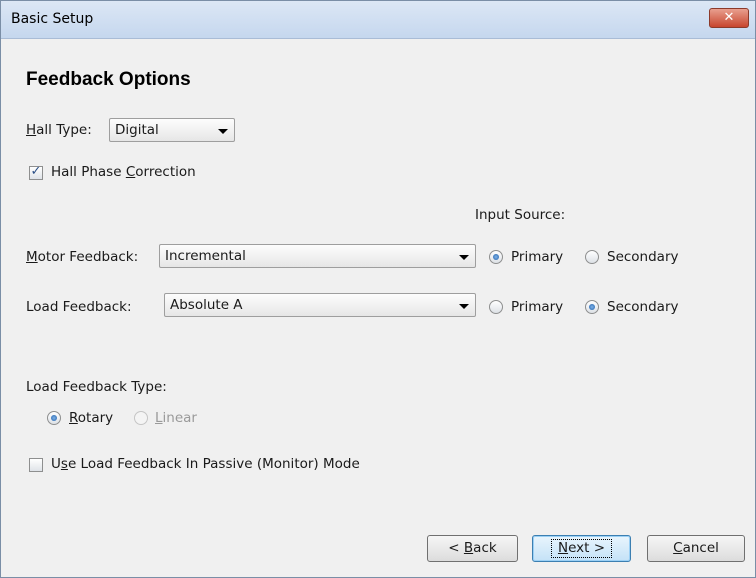 This screenshot has height=578, width=756. I want to click on back-button: < Back, so click(472, 548).